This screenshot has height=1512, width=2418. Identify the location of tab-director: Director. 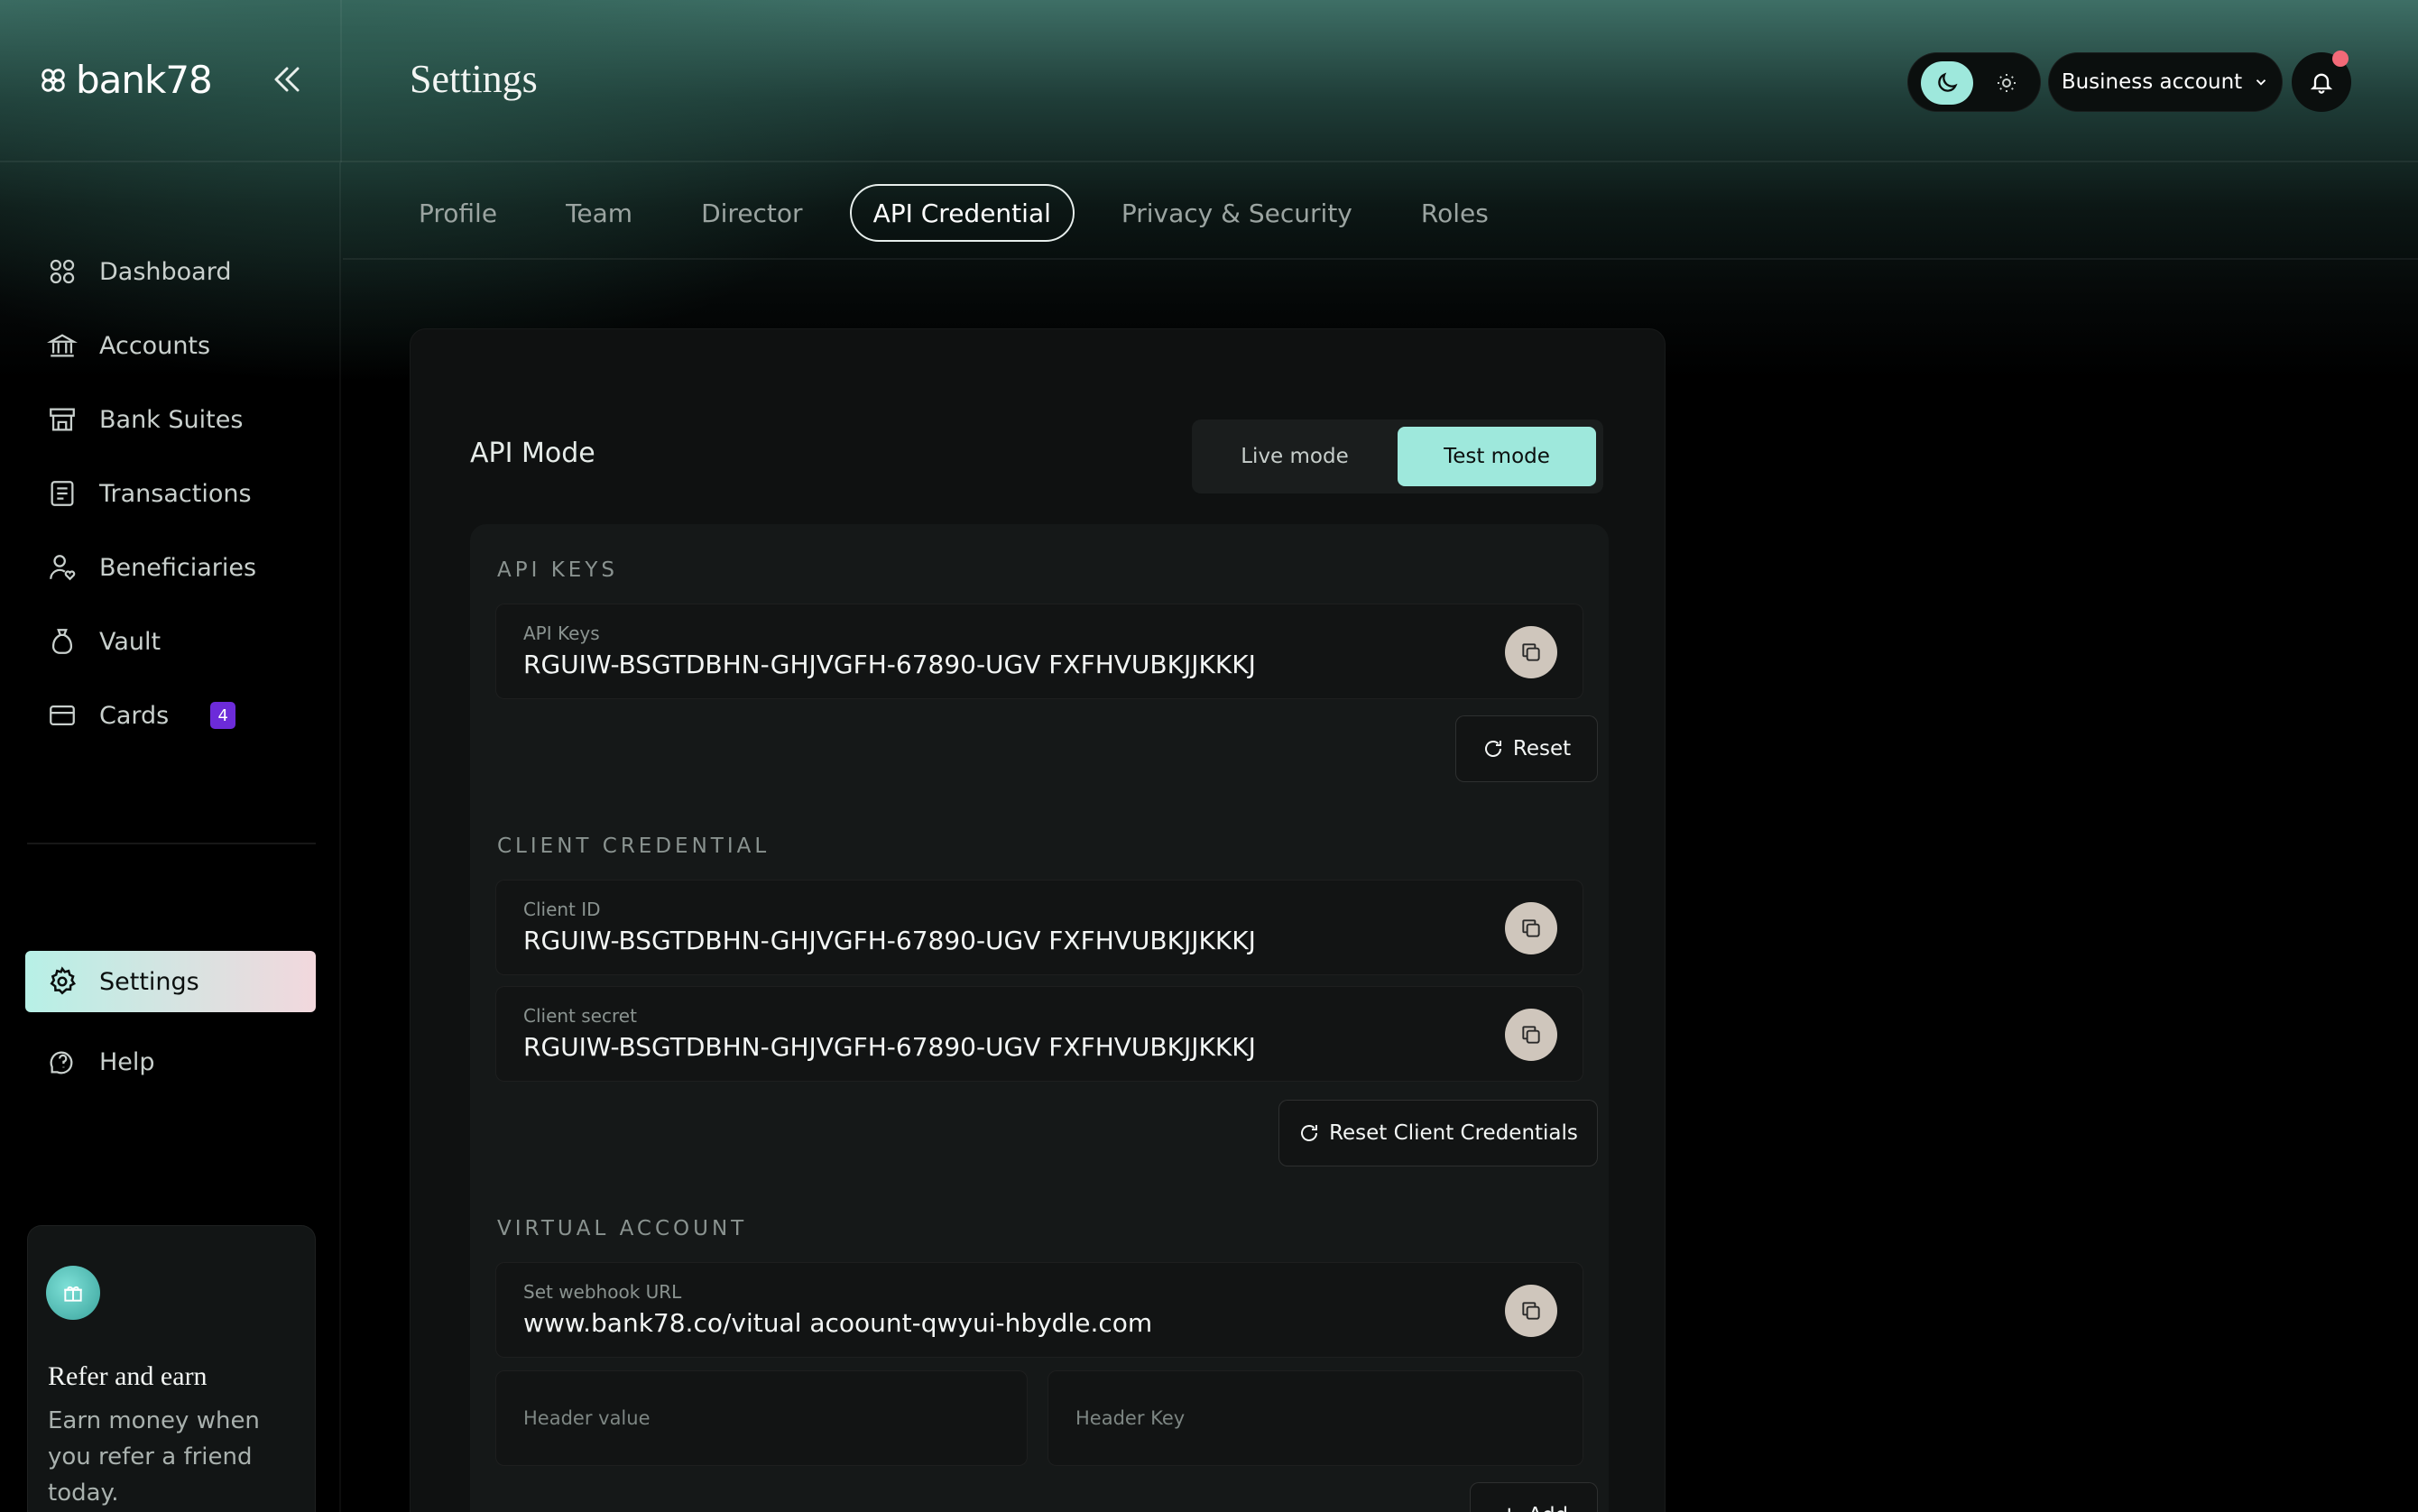
(751, 213).